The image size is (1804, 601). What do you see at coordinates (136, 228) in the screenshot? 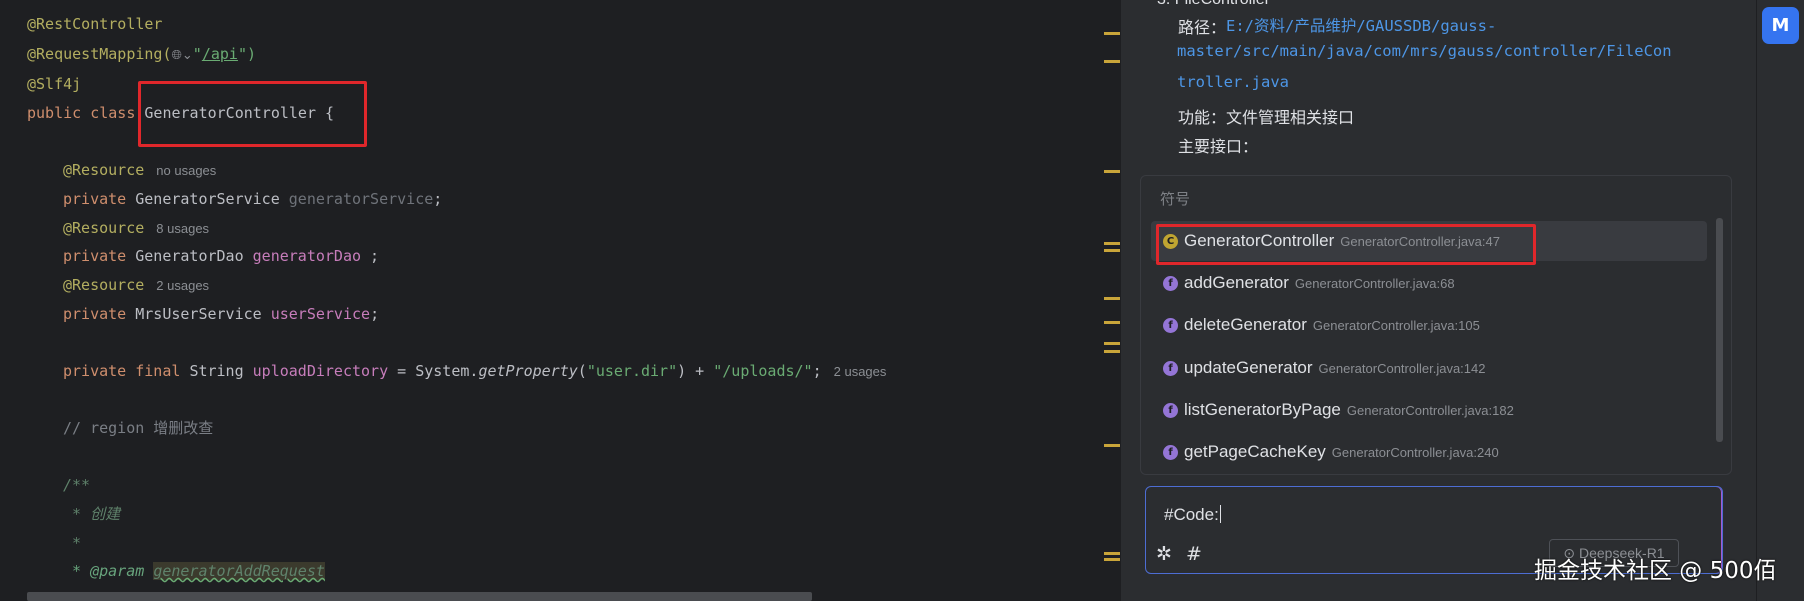
I see `code-line: @Resource 8 usages` at bounding box center [136, 228].